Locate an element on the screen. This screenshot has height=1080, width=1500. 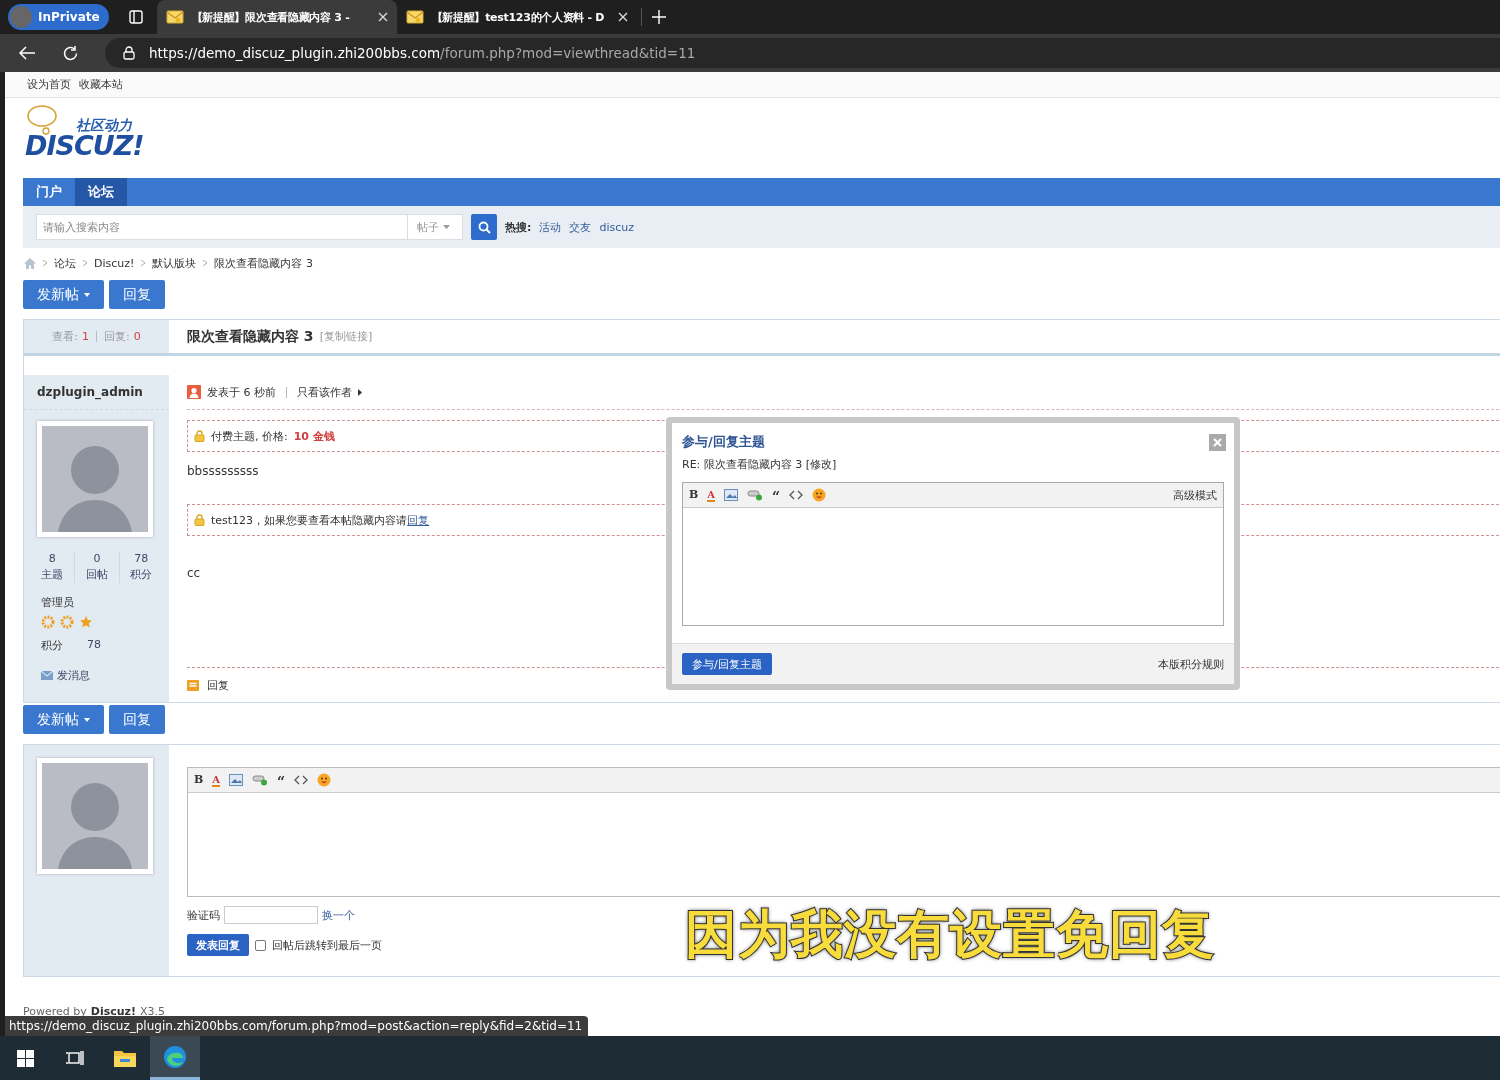
inprivate-button: InPrivate is located at coordinates (58, 17).